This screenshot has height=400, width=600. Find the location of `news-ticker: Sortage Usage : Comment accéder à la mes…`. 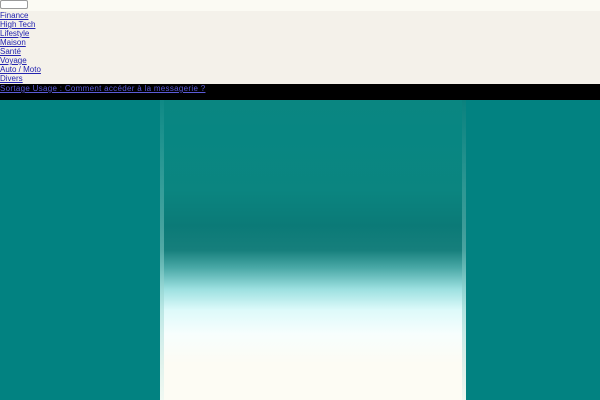

news-ticker: Sortage Usage : Comment accéder à la mes… is located at coordinates (300, 92).